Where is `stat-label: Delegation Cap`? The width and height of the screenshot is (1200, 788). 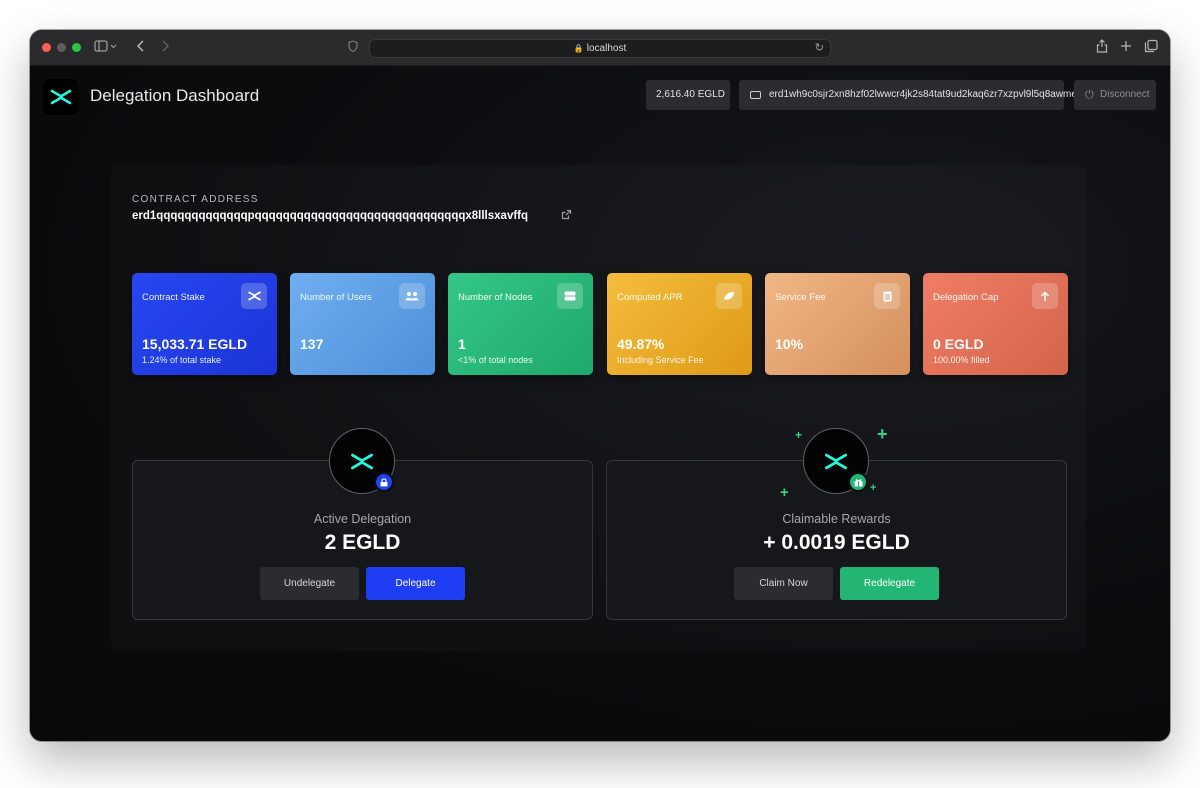
stat-label: Delegation Cap is located at coordinates (966, 297).